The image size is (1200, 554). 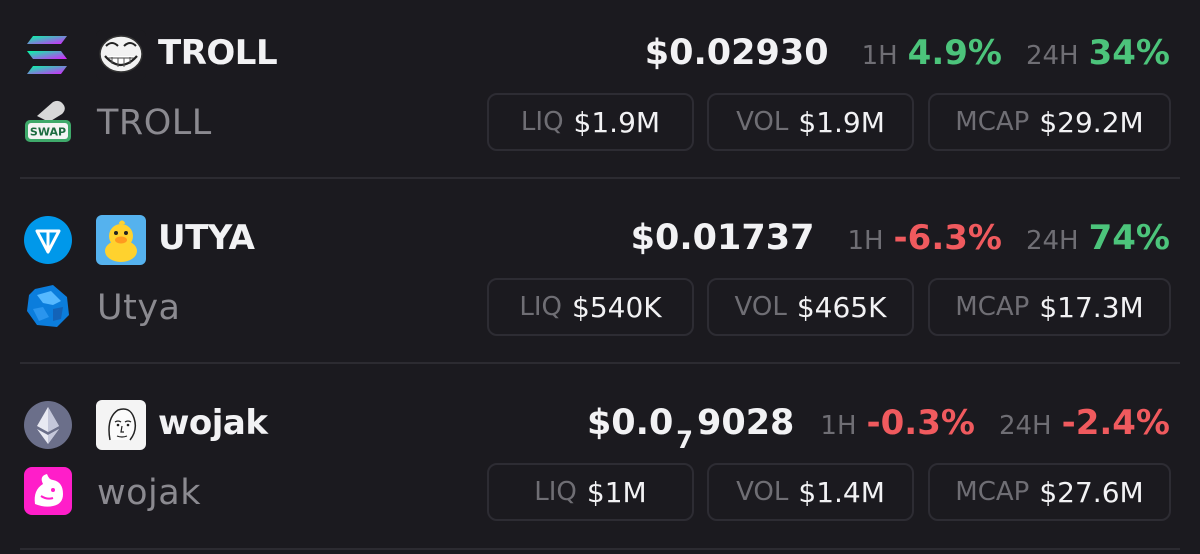 What do you see at coordinates (1091, 307) in the screenshot?
I see `mcap-value: $17.3M` at bounding box center [1091, 307].